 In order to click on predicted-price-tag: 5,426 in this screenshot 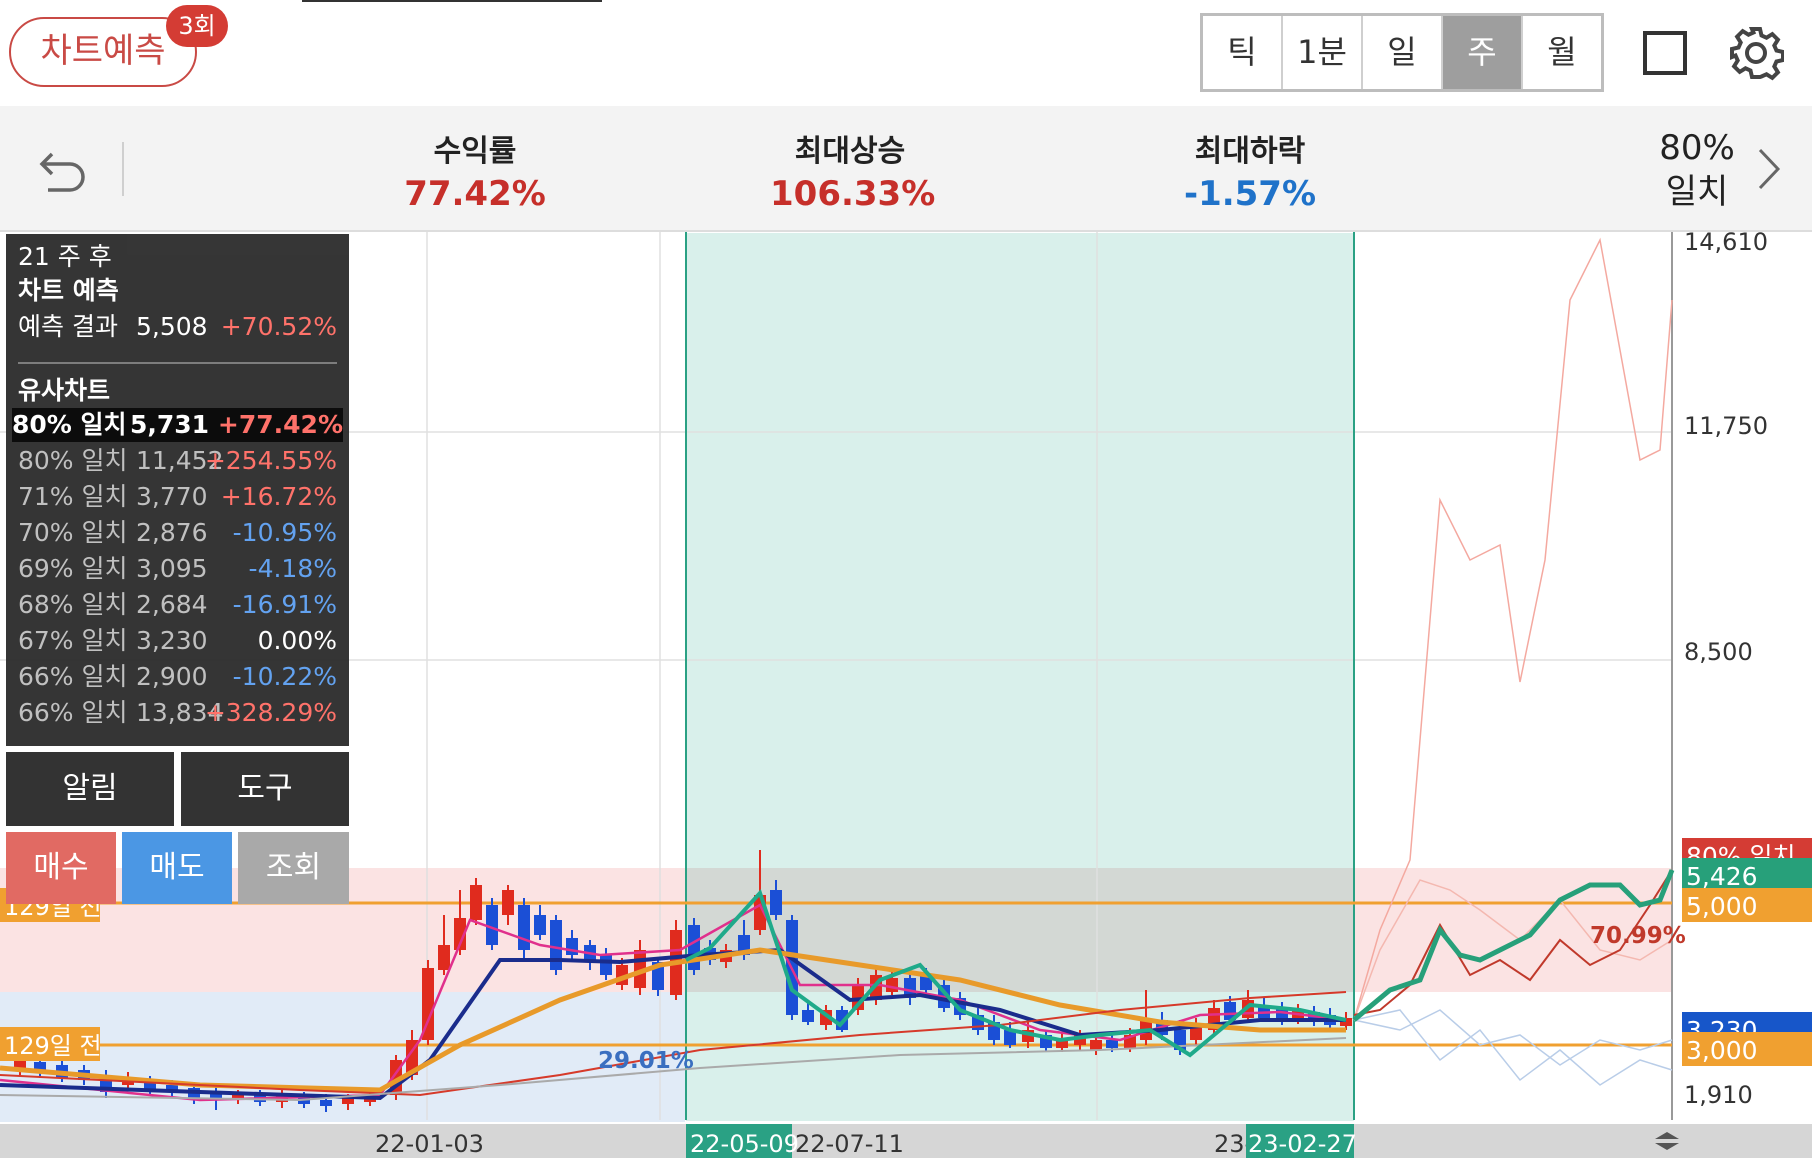, I will do `click(1722, 876)`.